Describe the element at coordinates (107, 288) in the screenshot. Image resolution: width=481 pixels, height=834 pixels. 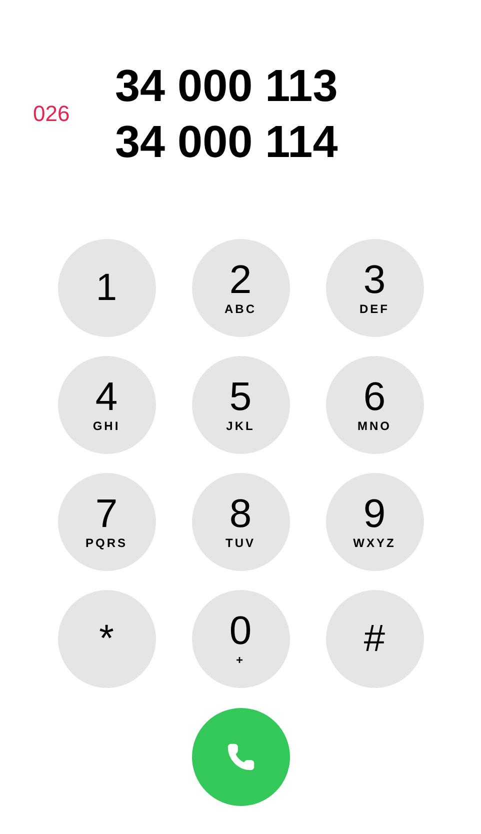
I see `keypad-key: 1` at that location.